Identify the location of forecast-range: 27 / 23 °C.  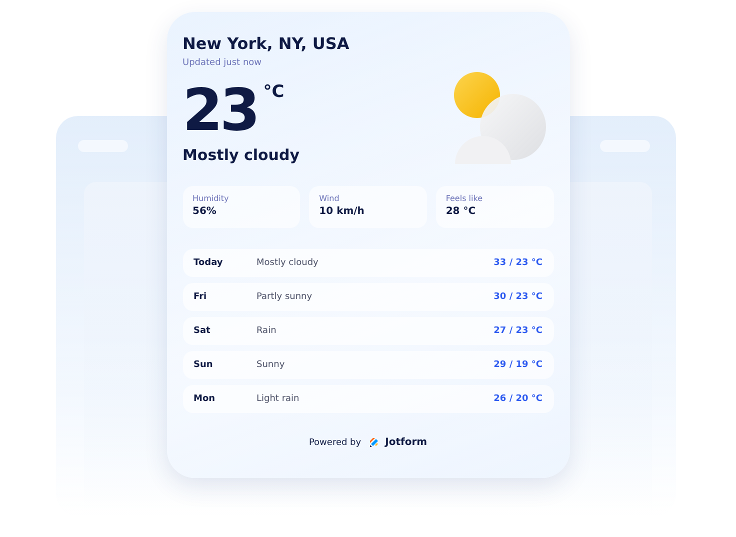
(518, 331).